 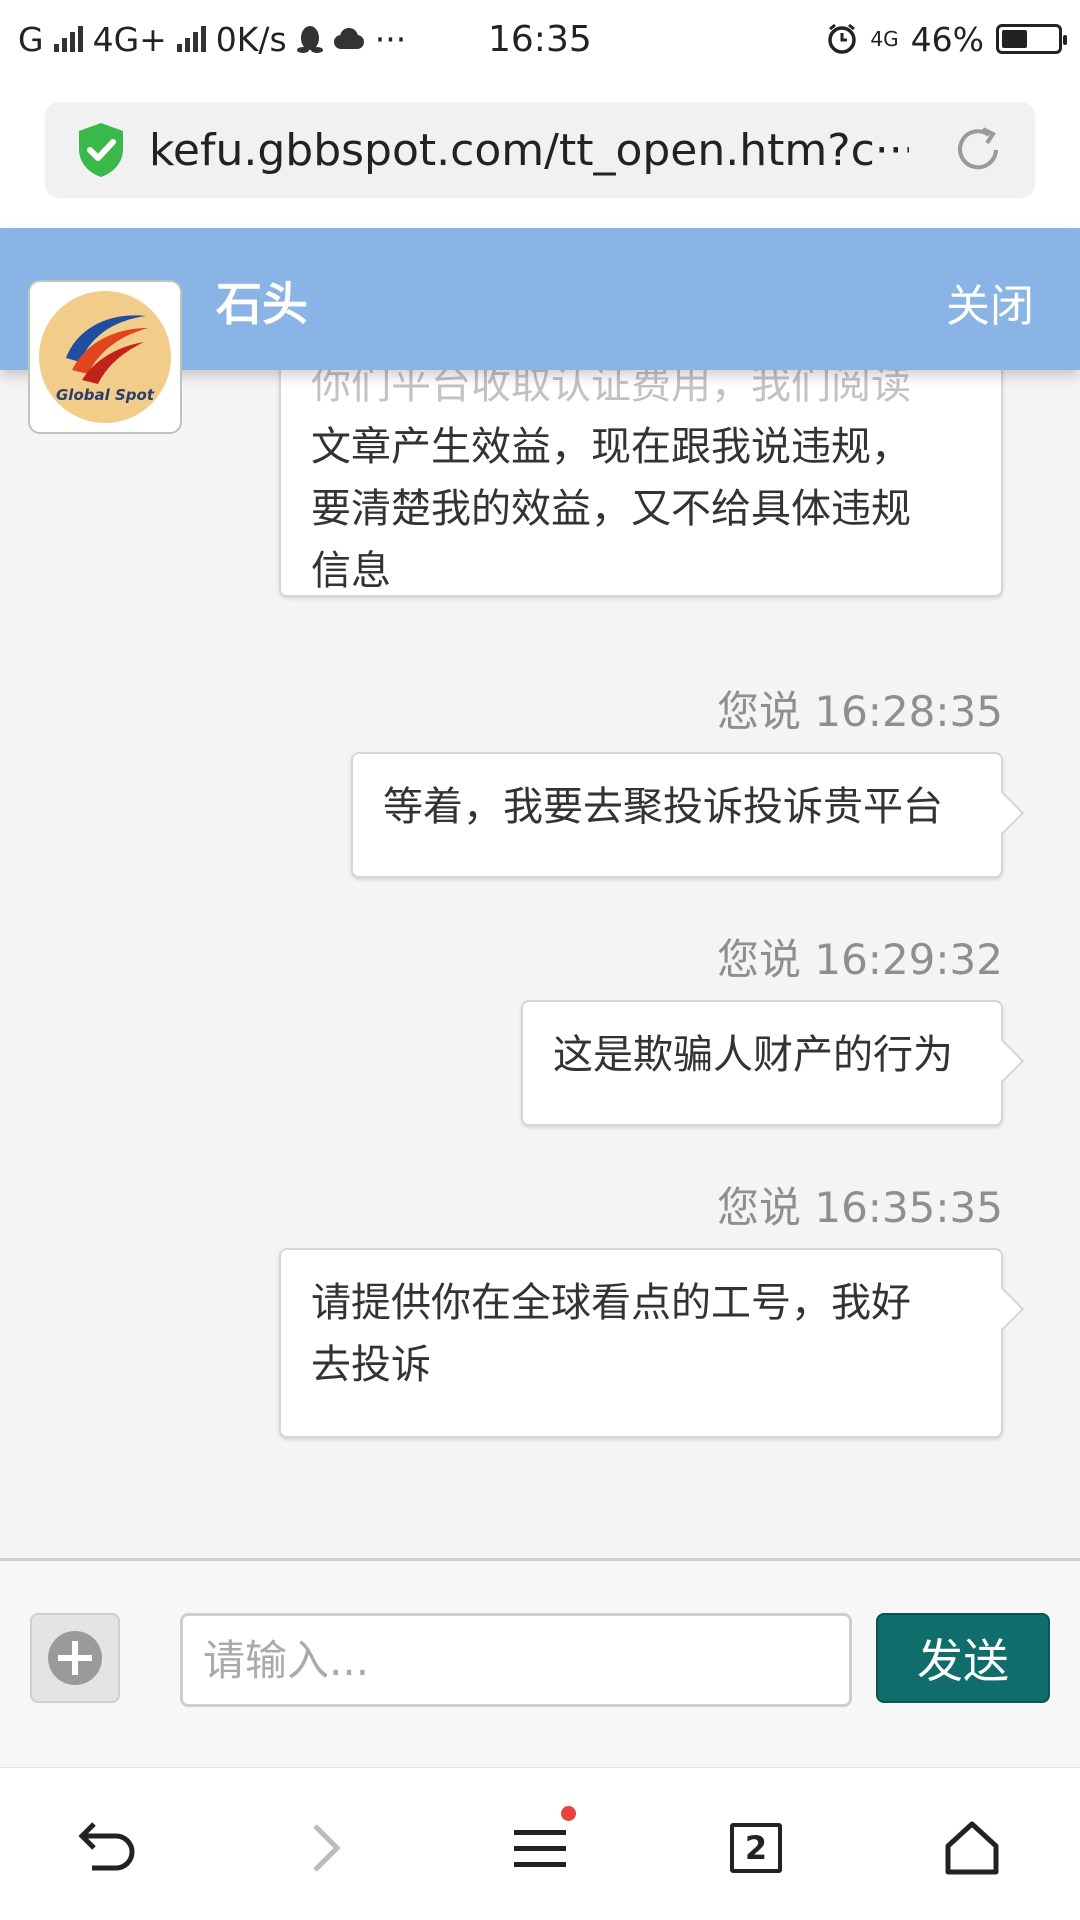 I want to click on alarm-icon, so click(x=842, y=38).